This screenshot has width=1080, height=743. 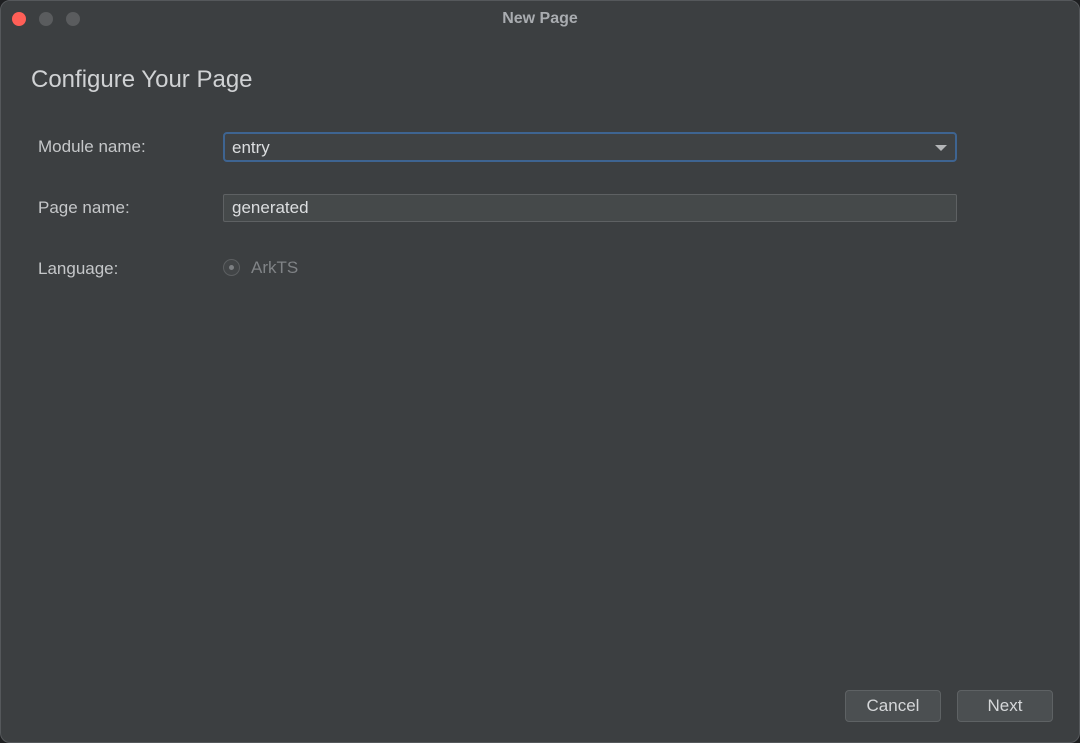 I want to click on title-bar: New Page, so click(x=540, y=19).